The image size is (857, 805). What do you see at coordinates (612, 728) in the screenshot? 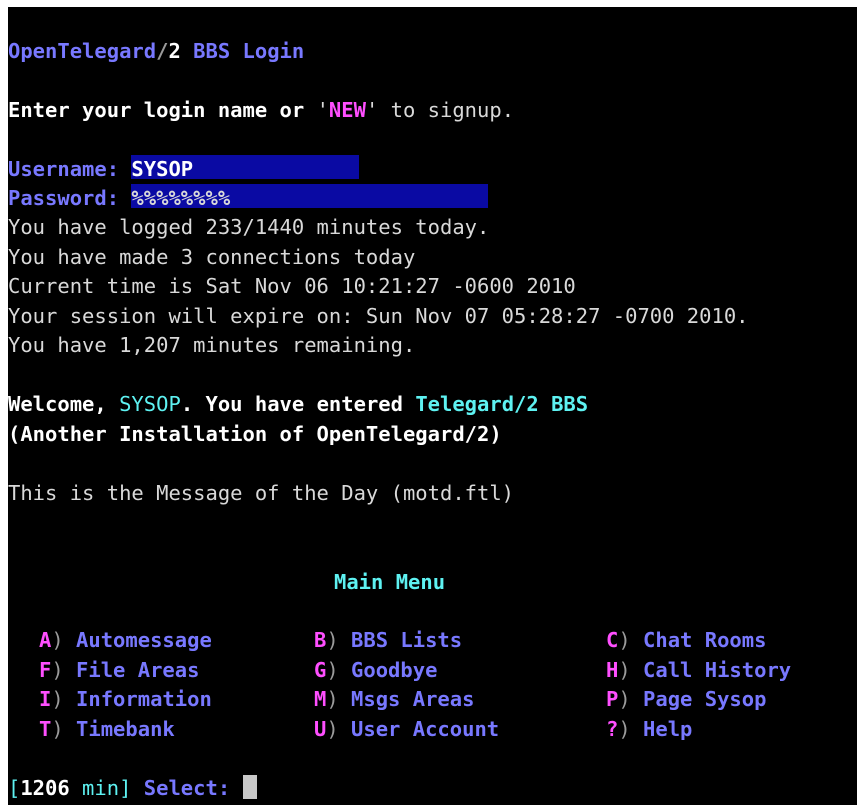
I see `menu-hotkey: ?` at bounding box center [612, 728].